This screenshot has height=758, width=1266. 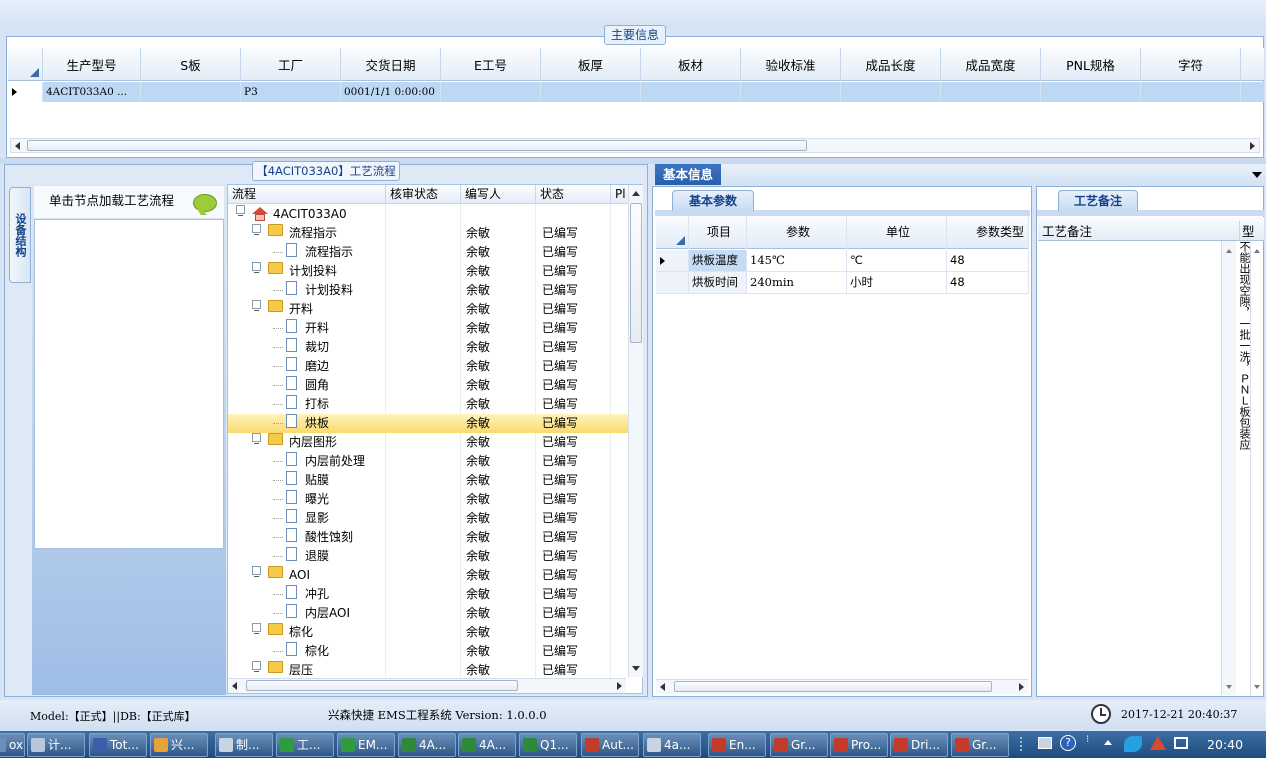 What do you see at coordinates (428, 290) in the screenshot?
I see `tree-row: 计划投料 余敏 已编写` at bounding box center [428, 290].